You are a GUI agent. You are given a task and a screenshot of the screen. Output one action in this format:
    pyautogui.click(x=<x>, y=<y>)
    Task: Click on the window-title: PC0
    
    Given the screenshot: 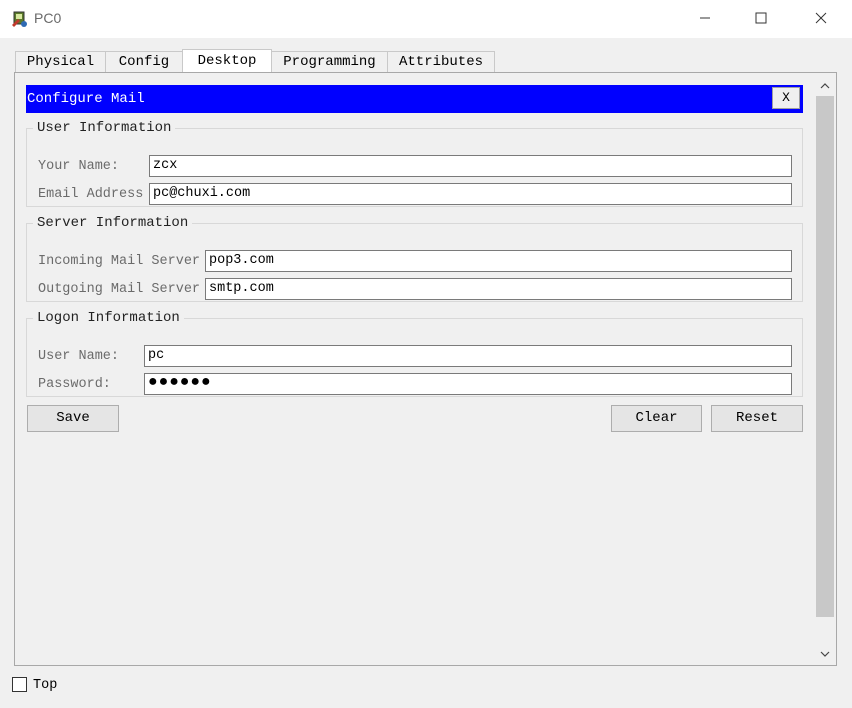 What is the action you would take?
    pyautogui.click(x=48, y=18)
    